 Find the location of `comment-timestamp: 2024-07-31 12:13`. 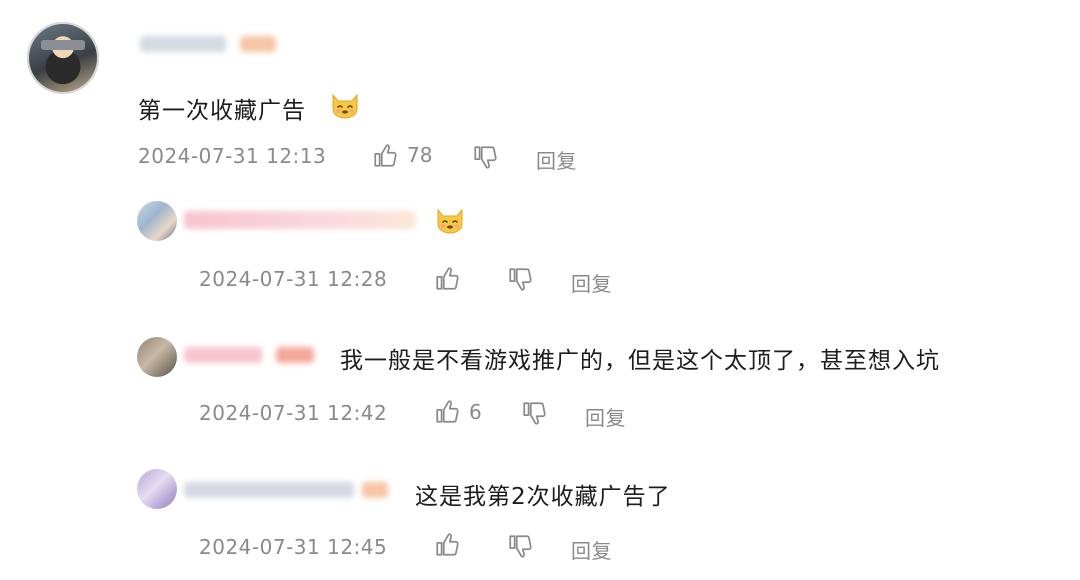

comment-timestamp: 2024-07-31 12:13 is located at coordinates (232, 156).